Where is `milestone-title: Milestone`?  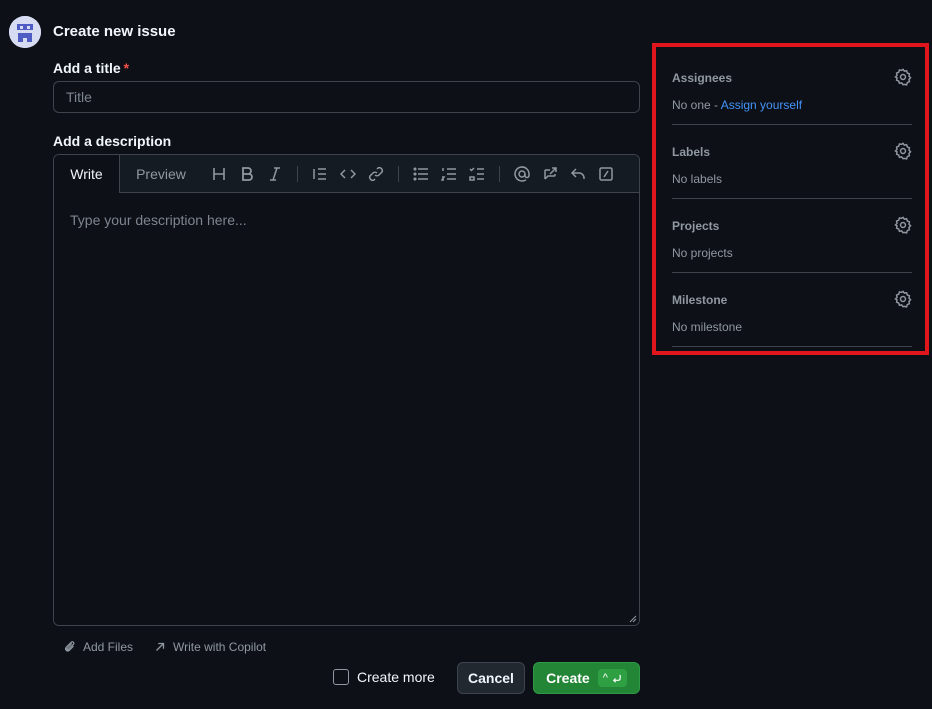 milestone-title: Milestone is located at coordinates (699, 300).